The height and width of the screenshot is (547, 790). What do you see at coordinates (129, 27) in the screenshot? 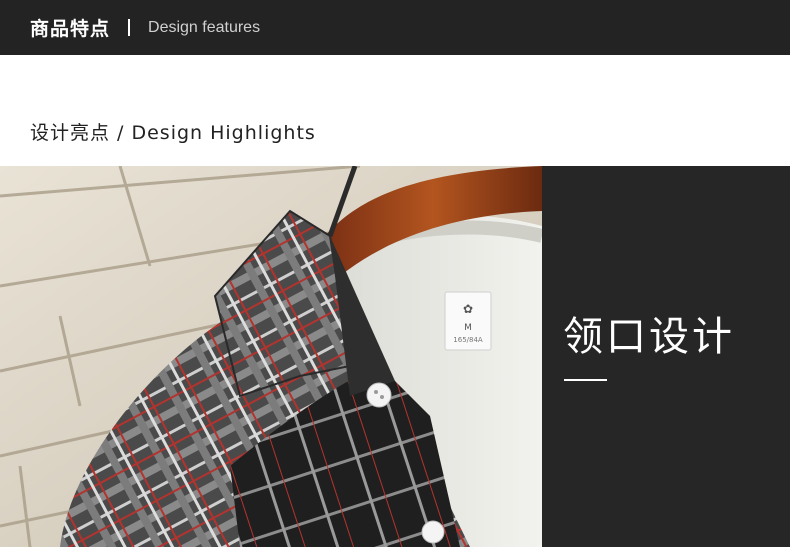
I see `header-divider` at bounding box center [129, 27].